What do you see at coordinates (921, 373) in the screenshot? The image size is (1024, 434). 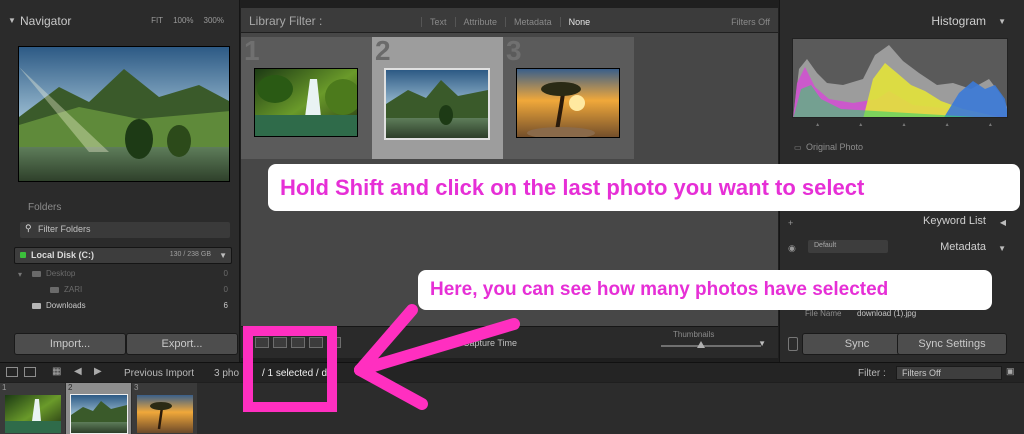 I see `filter-select-value: Filters Off` at bounding box center [921, 373].